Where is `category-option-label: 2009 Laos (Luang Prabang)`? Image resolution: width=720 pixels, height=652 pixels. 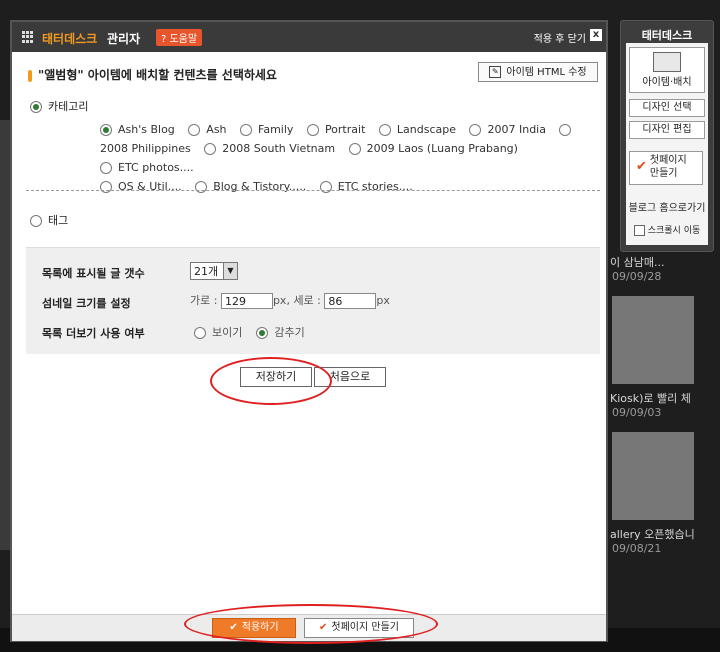
category-option-label: 2009 Laos (Luang Prabang) is located at coordinates (442, 148).